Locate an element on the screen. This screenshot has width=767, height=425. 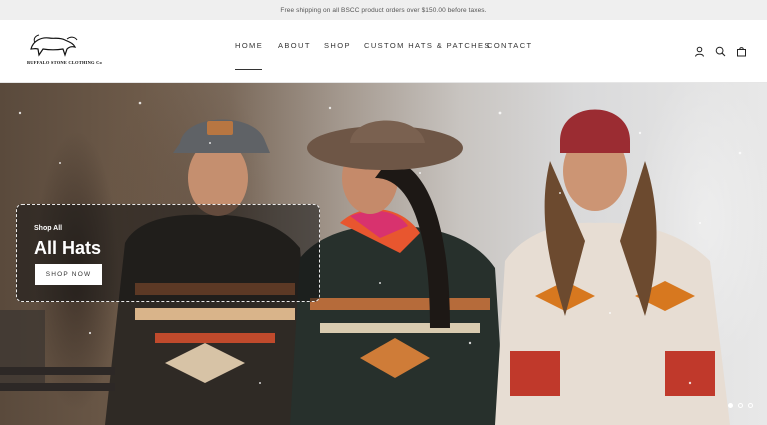
nav-custom-hats-patches: CUSTOM HATS & PATCHES is located at coordinates (427, 45).